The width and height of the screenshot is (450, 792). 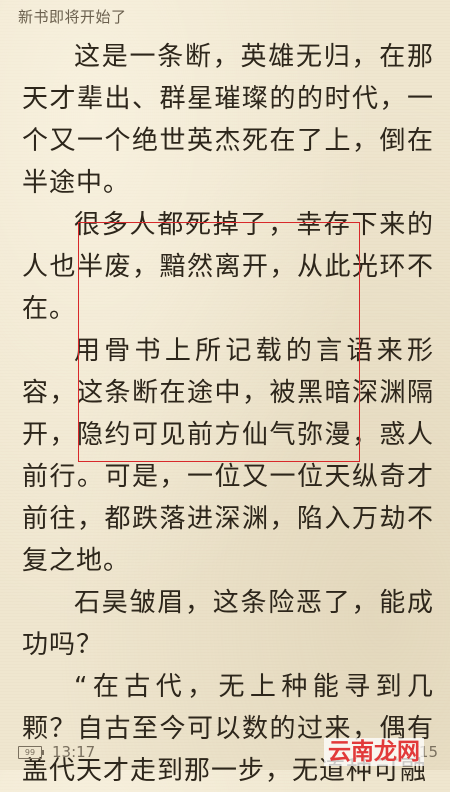 I want to click on clock: 13:17, so click(x=74, y=752).